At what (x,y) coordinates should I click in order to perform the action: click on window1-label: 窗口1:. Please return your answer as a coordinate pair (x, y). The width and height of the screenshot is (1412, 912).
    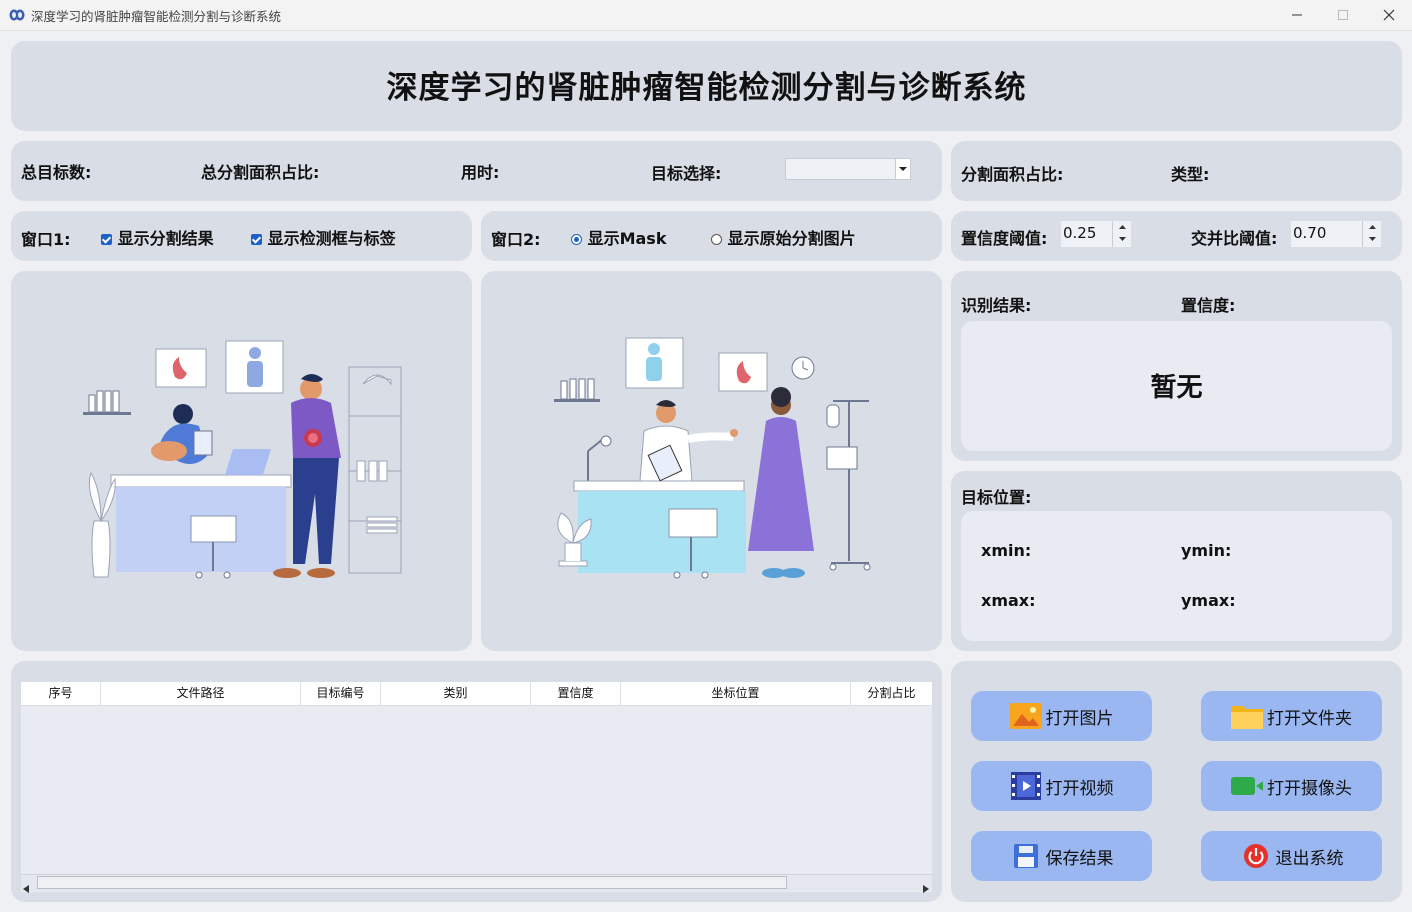
    Looking at the image, I should click on (46, 239).